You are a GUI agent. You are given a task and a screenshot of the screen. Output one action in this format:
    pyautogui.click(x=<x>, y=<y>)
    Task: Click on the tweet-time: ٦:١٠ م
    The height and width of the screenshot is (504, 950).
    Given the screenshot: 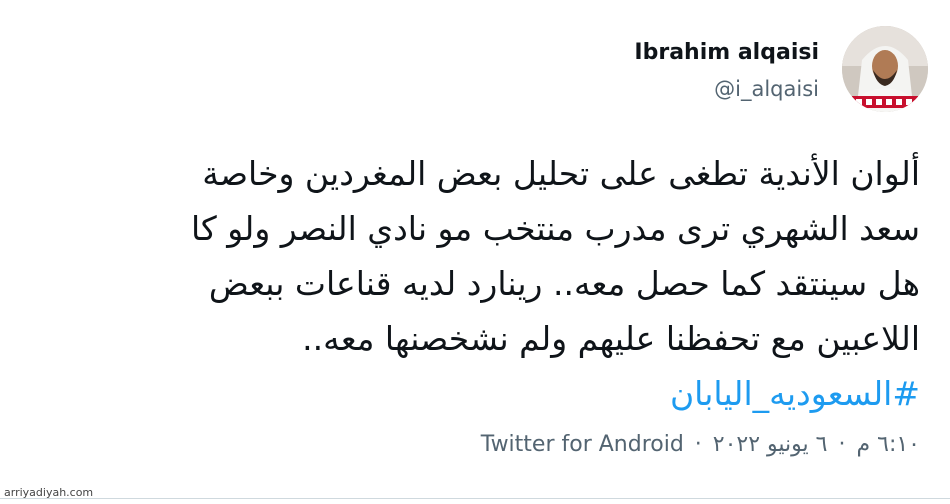 What is the action you would take?
    pyautogui.click(x=889, y=444)
    